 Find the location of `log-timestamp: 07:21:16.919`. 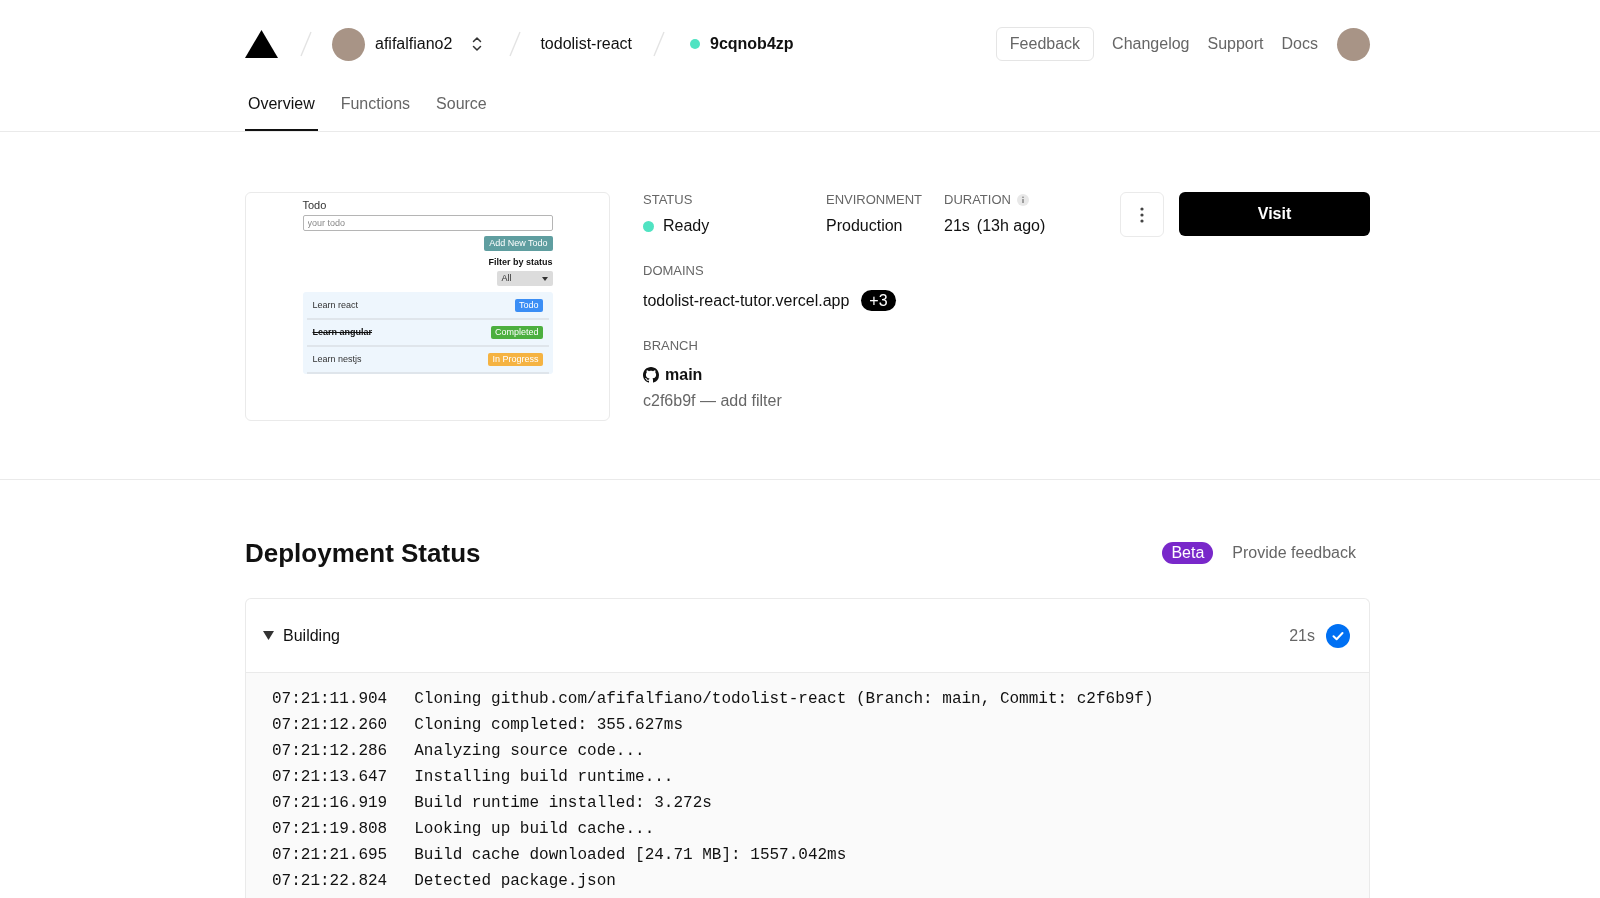

log-timestamp: 07:21:16.919 is located at coordinates (330, 803).